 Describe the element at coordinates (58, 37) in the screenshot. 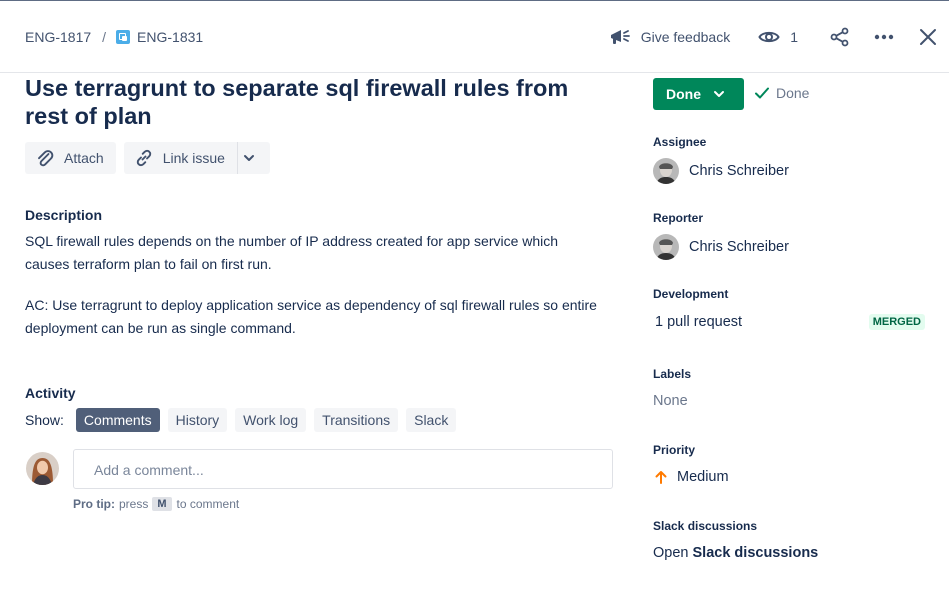

I see `breadcrumb-parent: ENG-1817` at that location.